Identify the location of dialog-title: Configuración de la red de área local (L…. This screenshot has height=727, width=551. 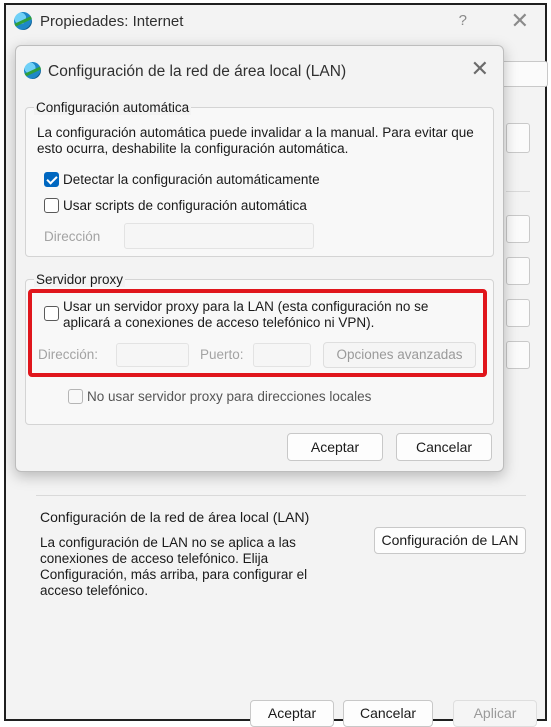
(197, 71).